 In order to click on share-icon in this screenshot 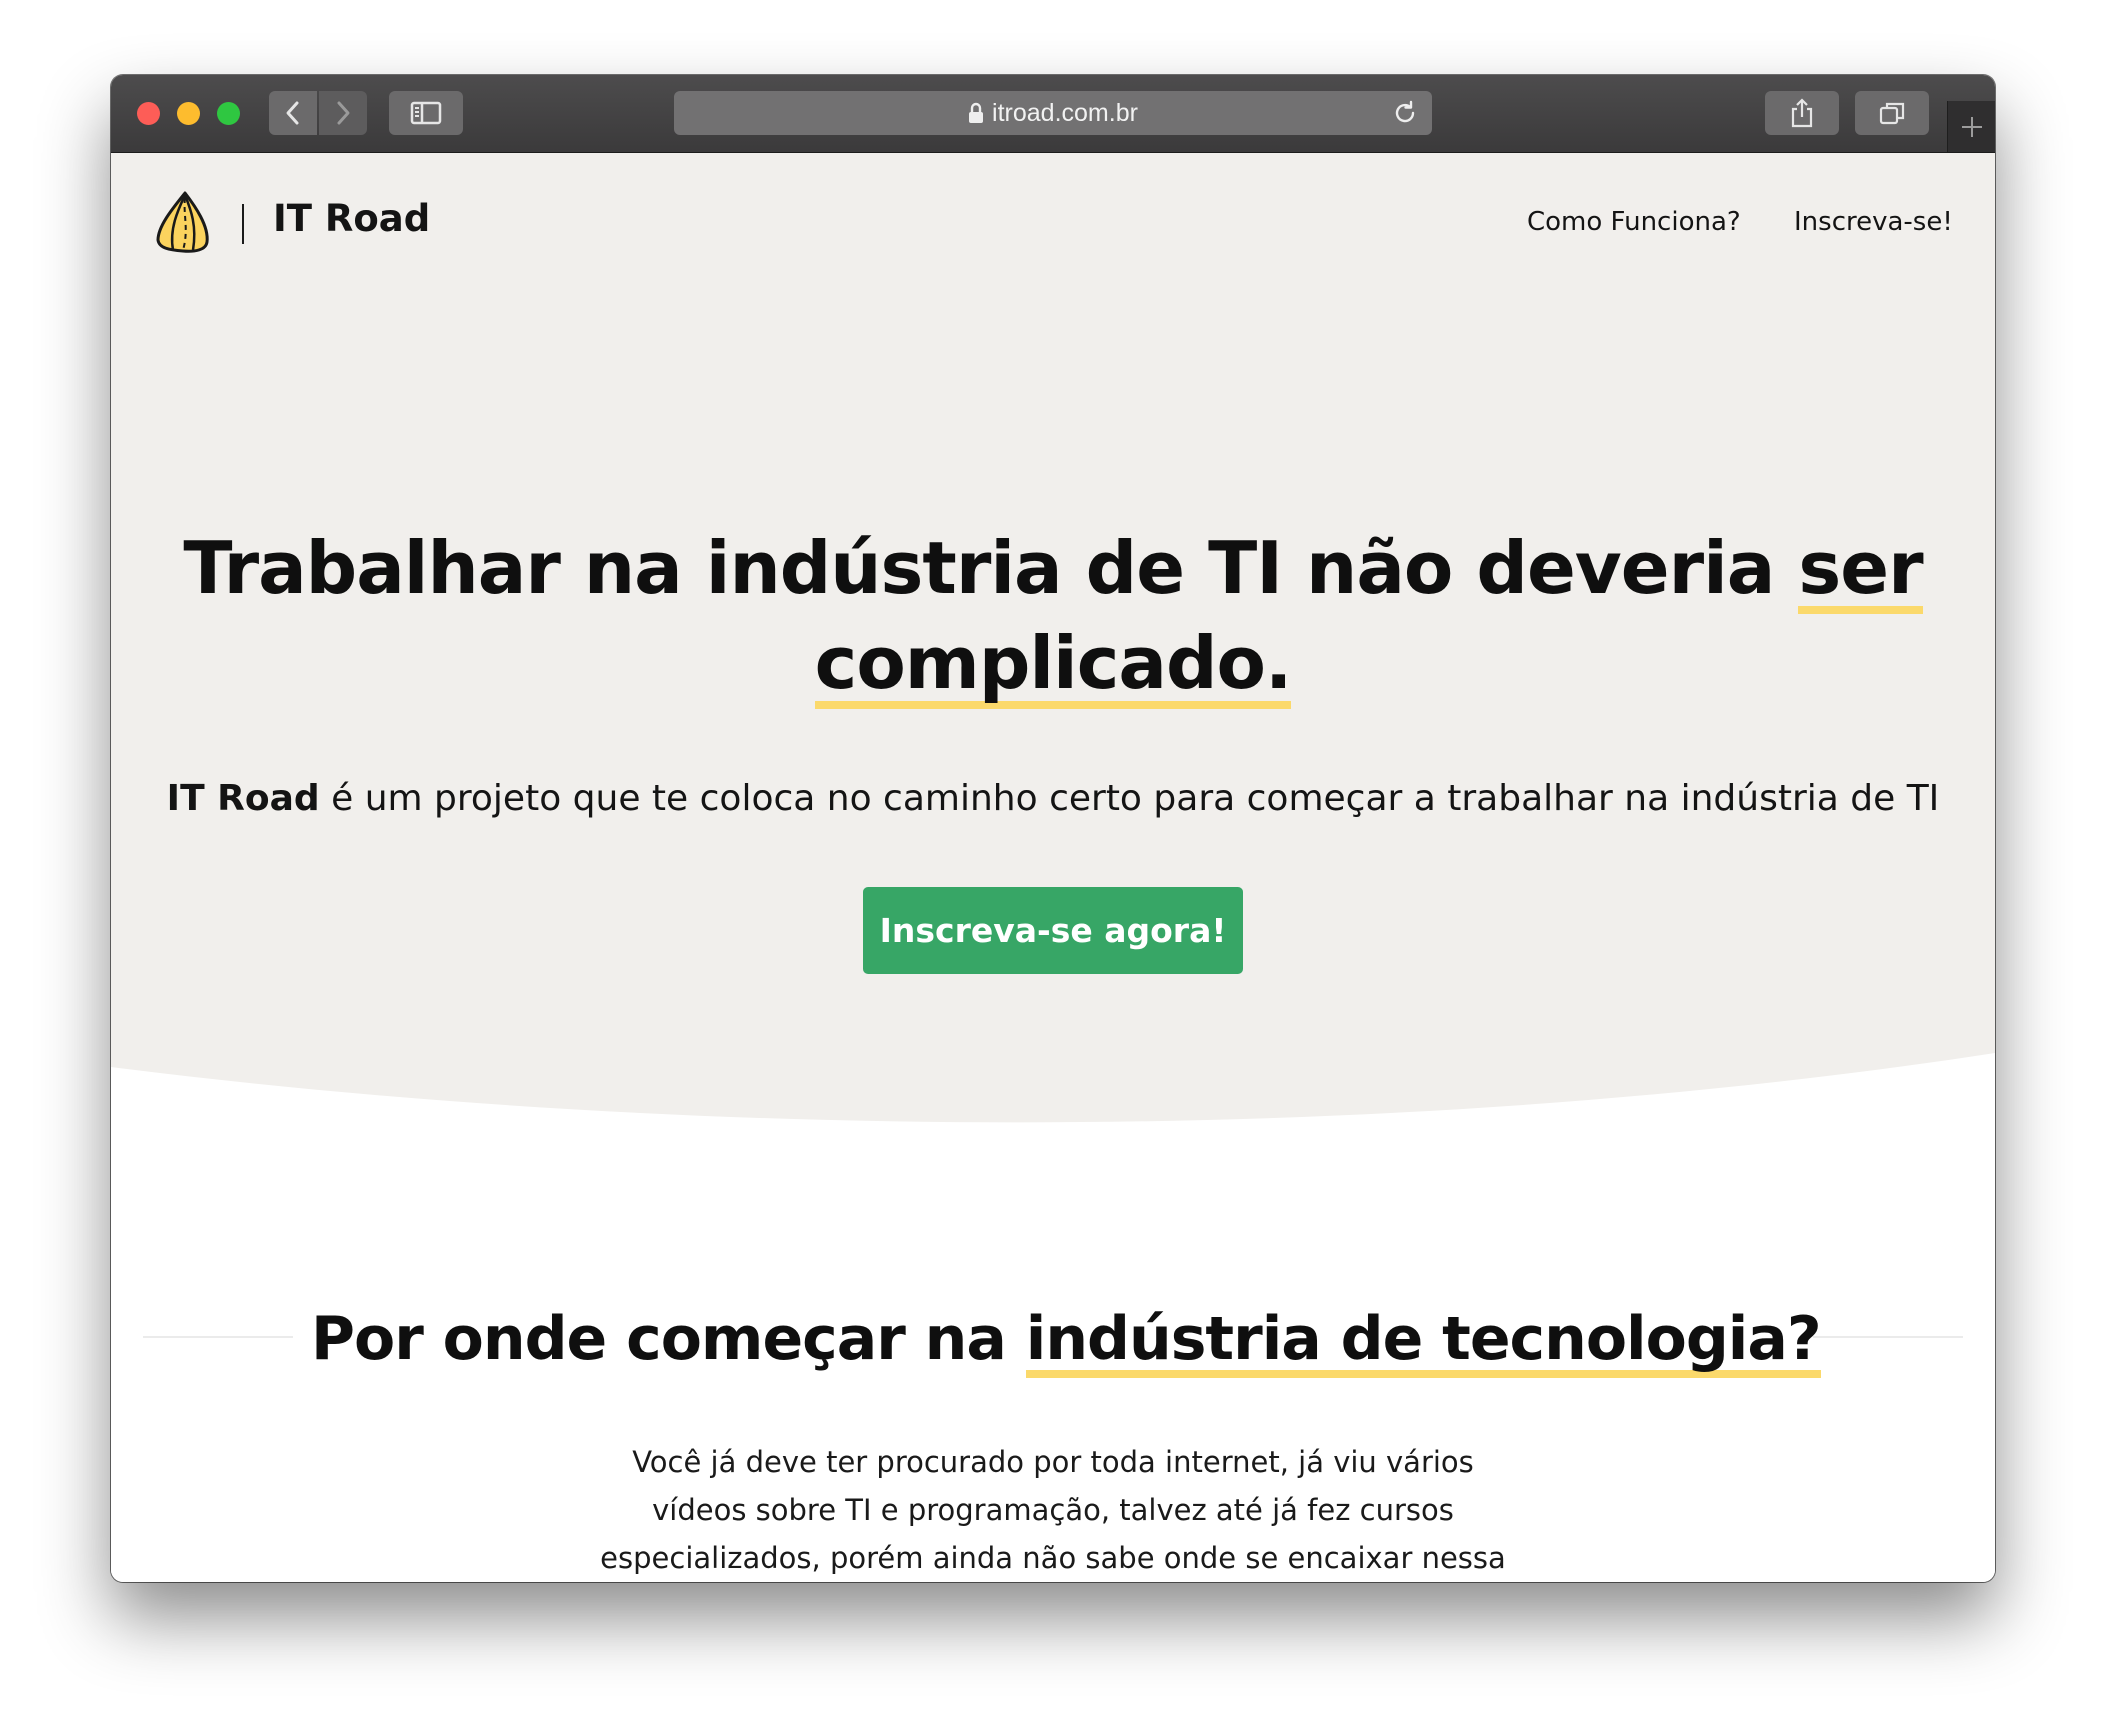, I will do `click(1802, 113)`.